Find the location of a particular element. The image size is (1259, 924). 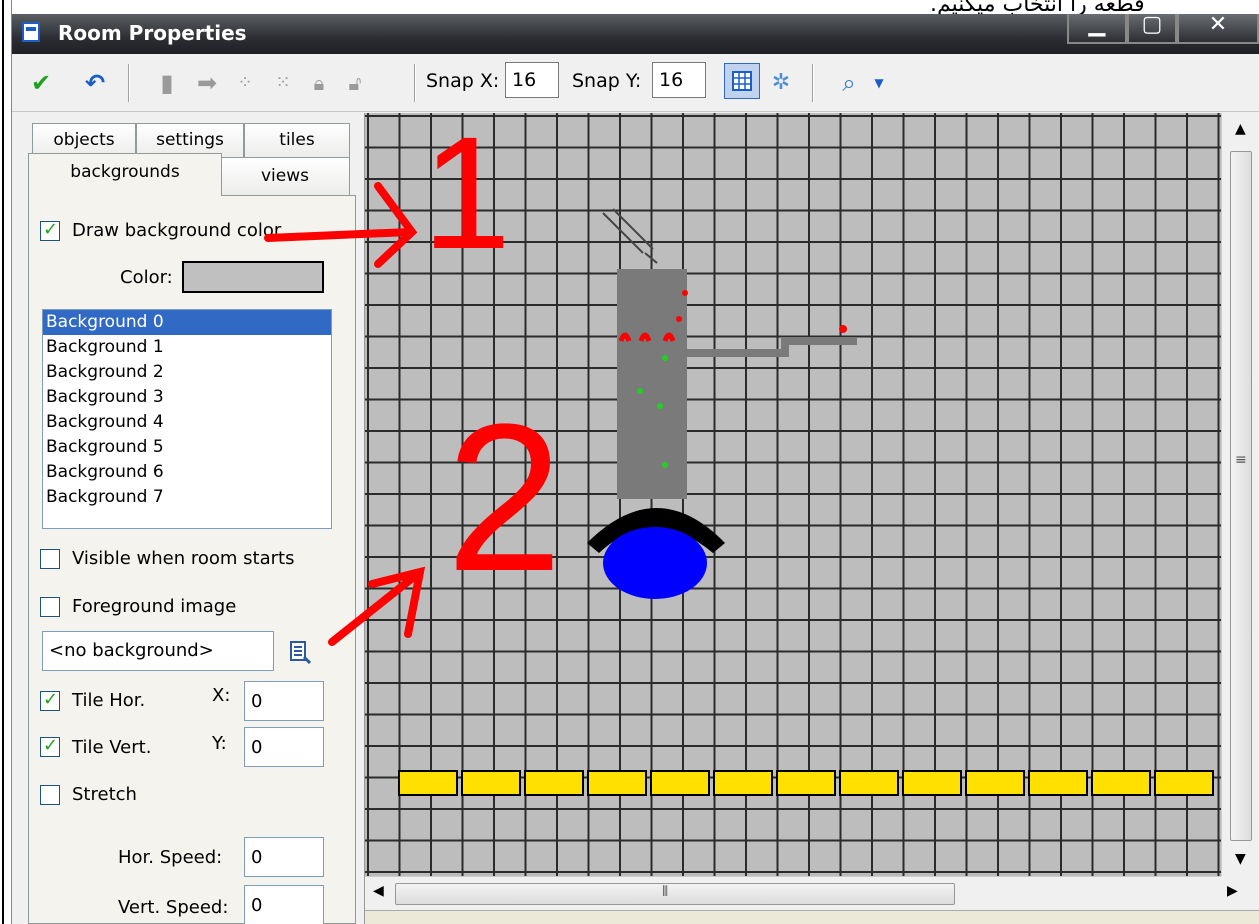

minimize-button: ▁ is located at coordinates (1097, 29).